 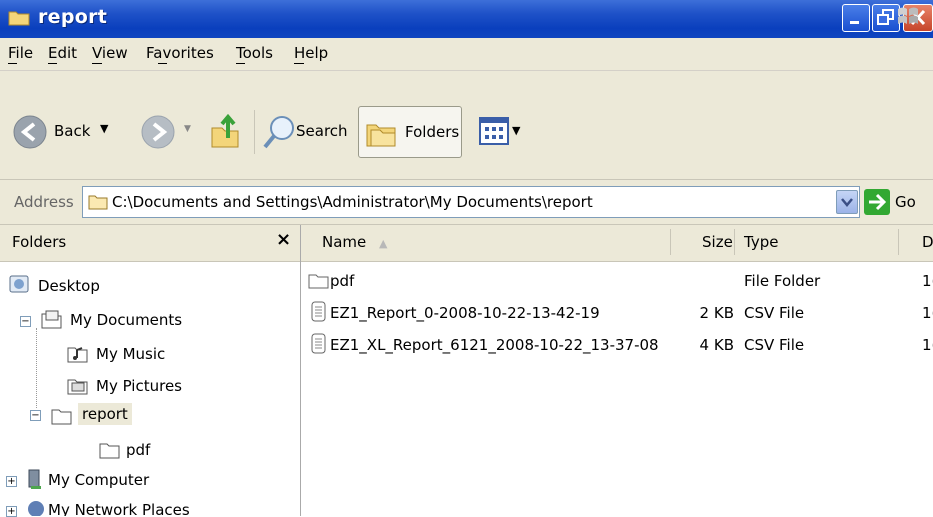 What do you see at coordinates (19, 284) in the screenshot?
I see `desktop-icon` at bounding box center [19, 284].